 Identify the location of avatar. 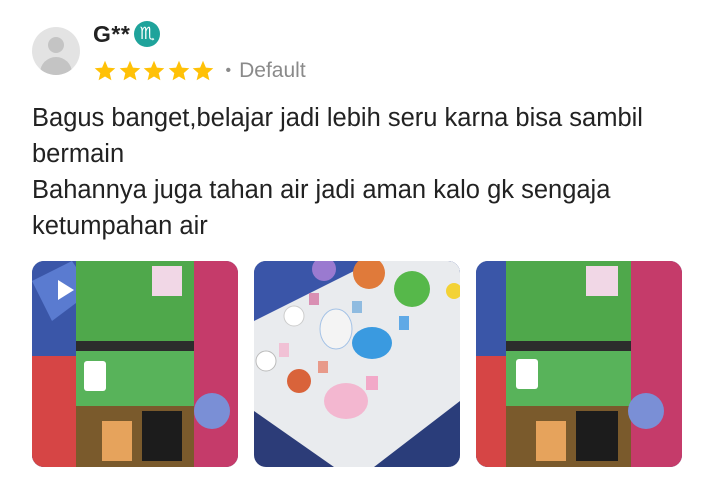
(56, 51).